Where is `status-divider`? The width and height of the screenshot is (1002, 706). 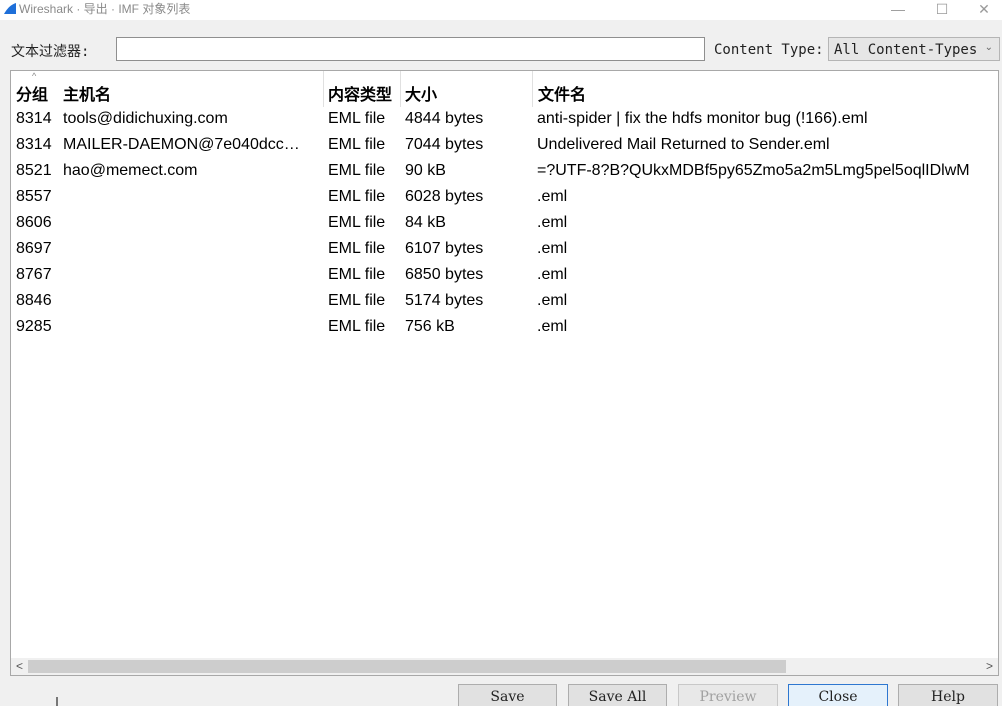 status-divider is located at coordinates (57, 701).